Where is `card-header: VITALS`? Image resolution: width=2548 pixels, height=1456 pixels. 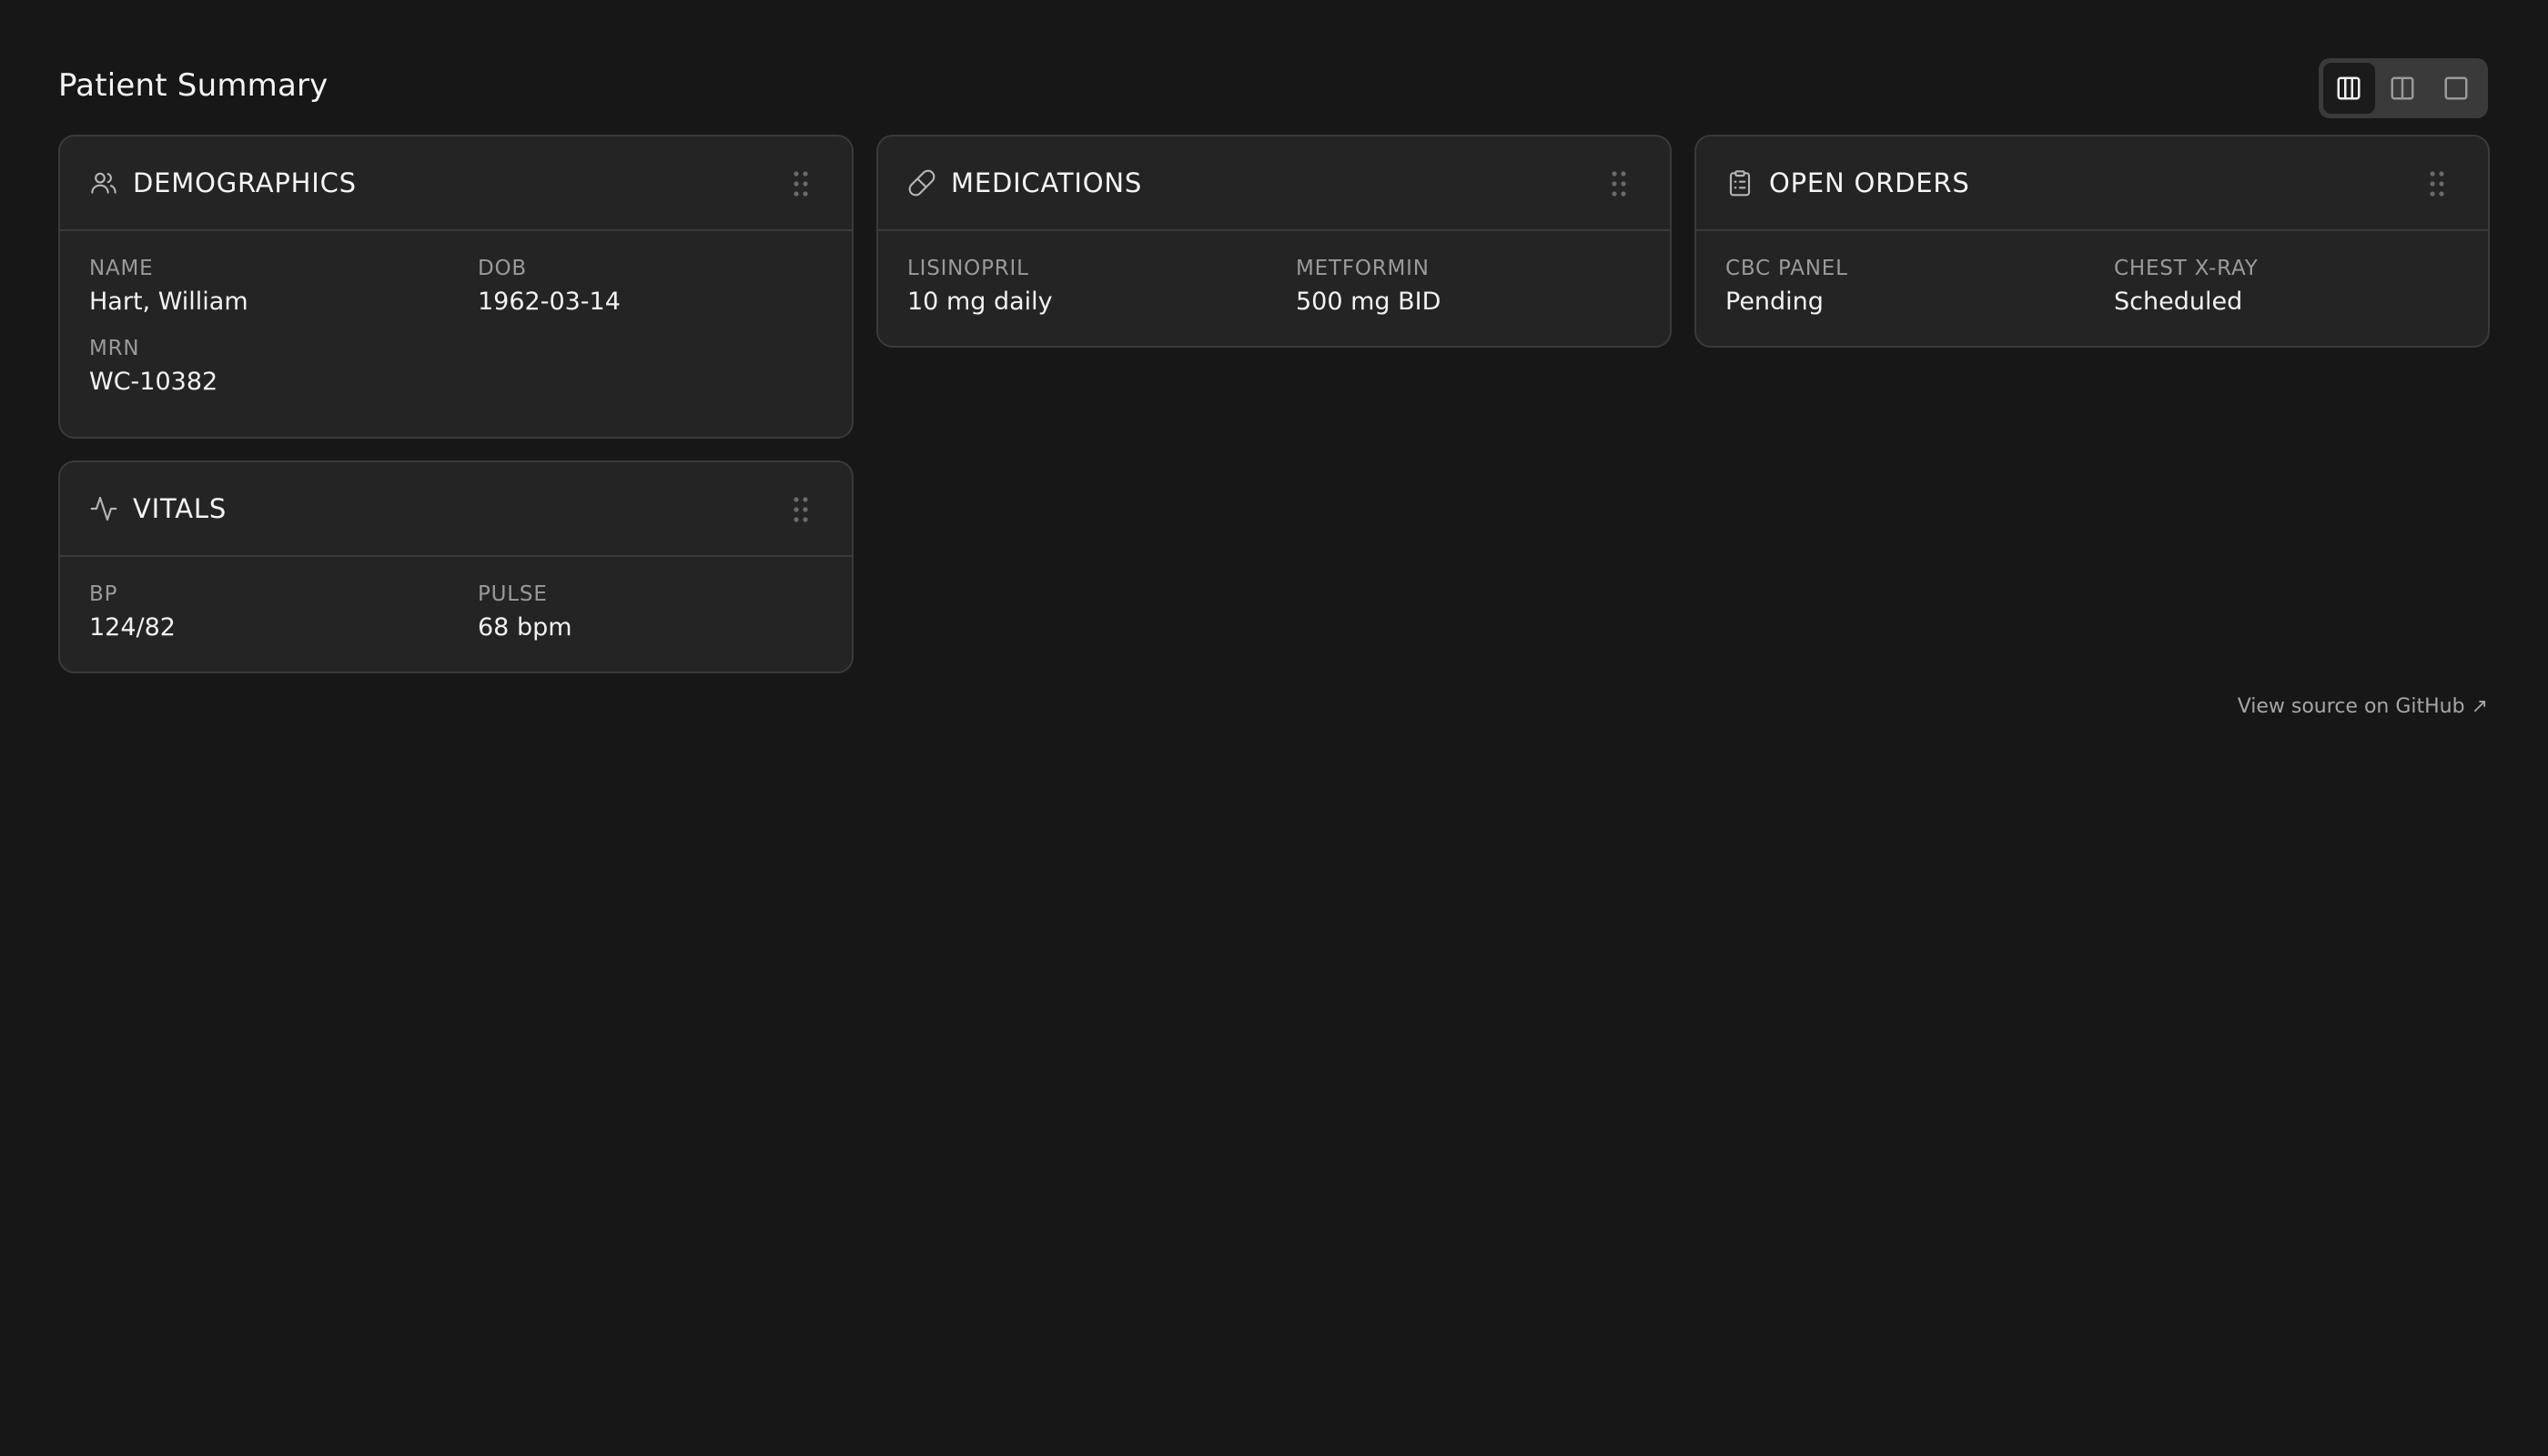 card-header: VITALS is located at coordinates (456, 509).